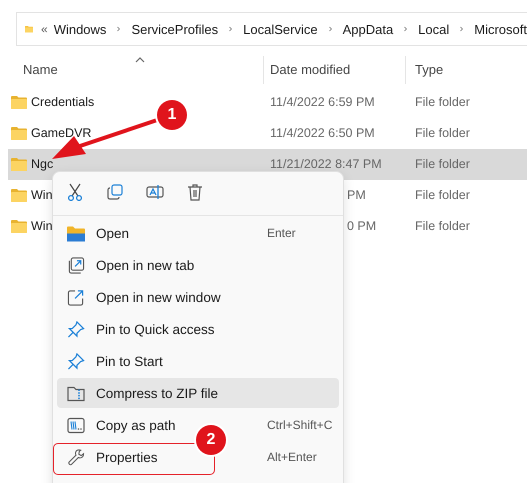 The width and height of the screenshot is (527, 483). Describe the element at coordinates (356, 195) in the screenshot. I see `date-modified: PM` at that location.